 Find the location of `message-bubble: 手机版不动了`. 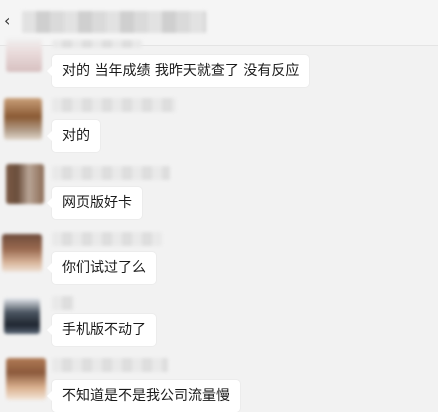

message-bubble: 手机版不动了 is located at coordinates (101, 330).